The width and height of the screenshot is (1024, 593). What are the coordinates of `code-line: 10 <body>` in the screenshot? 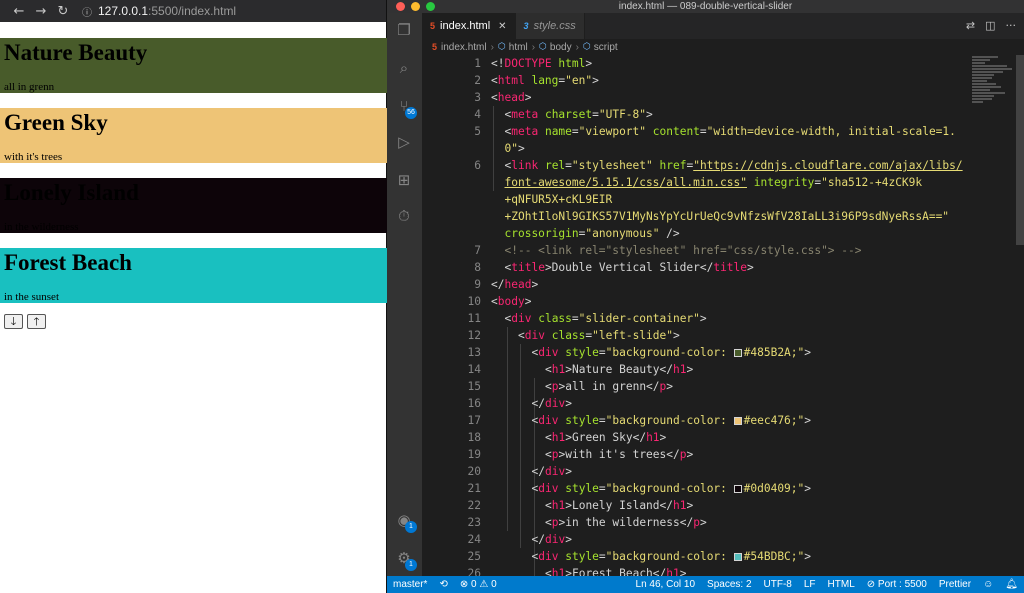 It's located at (713, 301).